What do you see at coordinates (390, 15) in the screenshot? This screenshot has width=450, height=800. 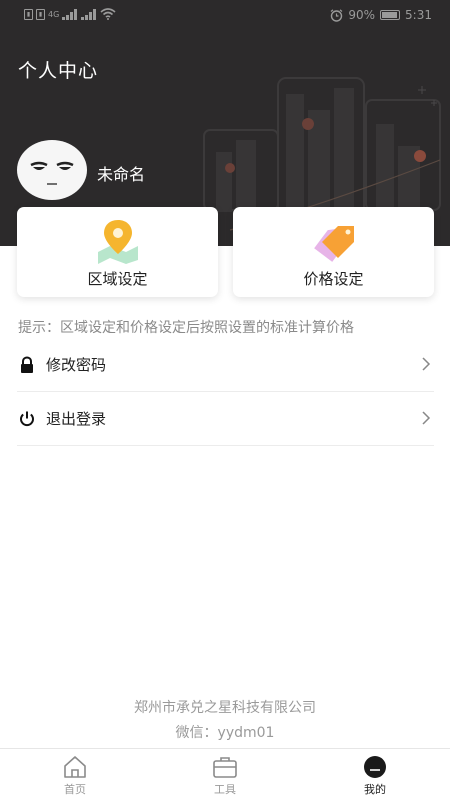 I see `battery-icon` at bounding box center [390, 15].